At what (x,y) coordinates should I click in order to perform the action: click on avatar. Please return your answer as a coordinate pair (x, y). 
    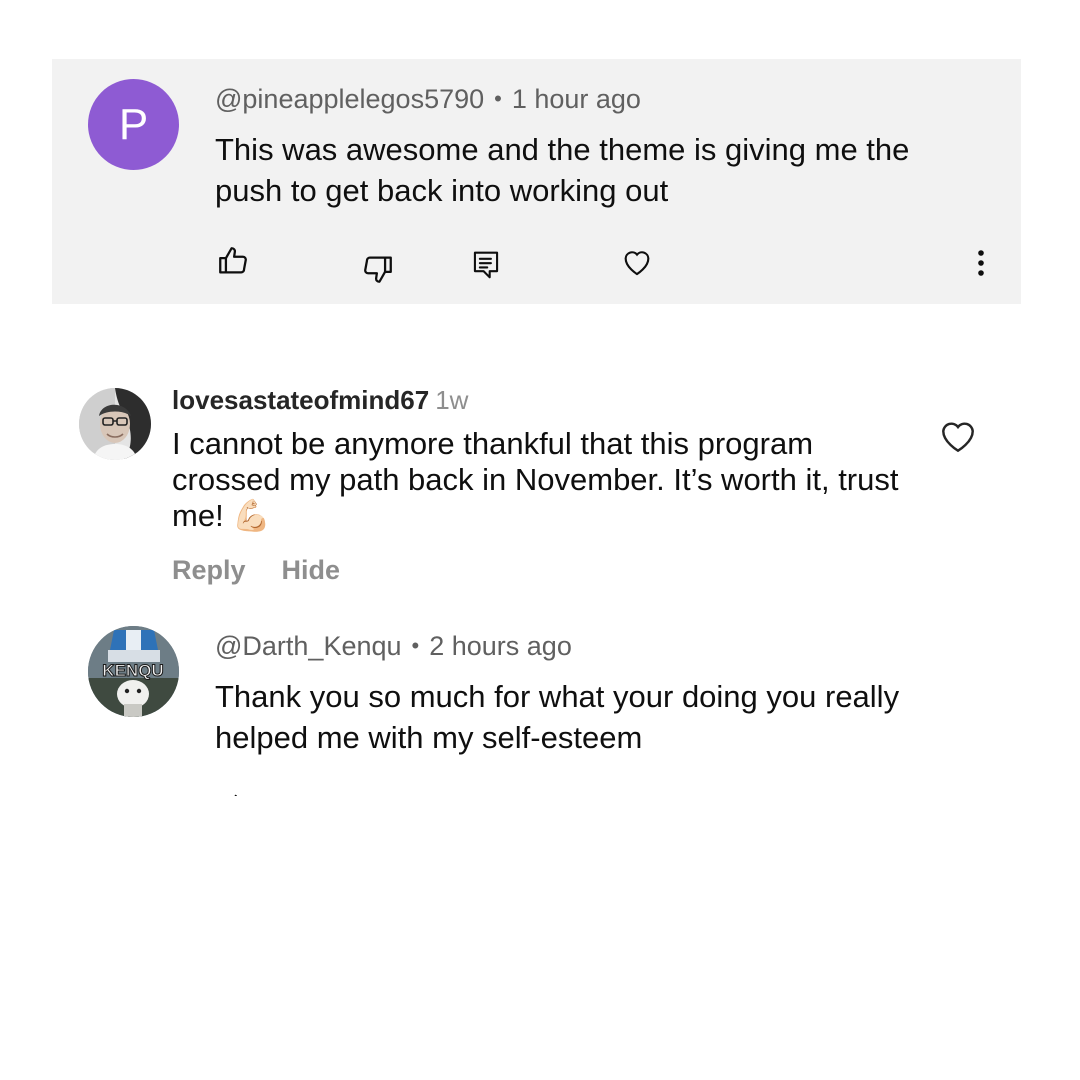
    Looking at the image, I should click on (115, 424).